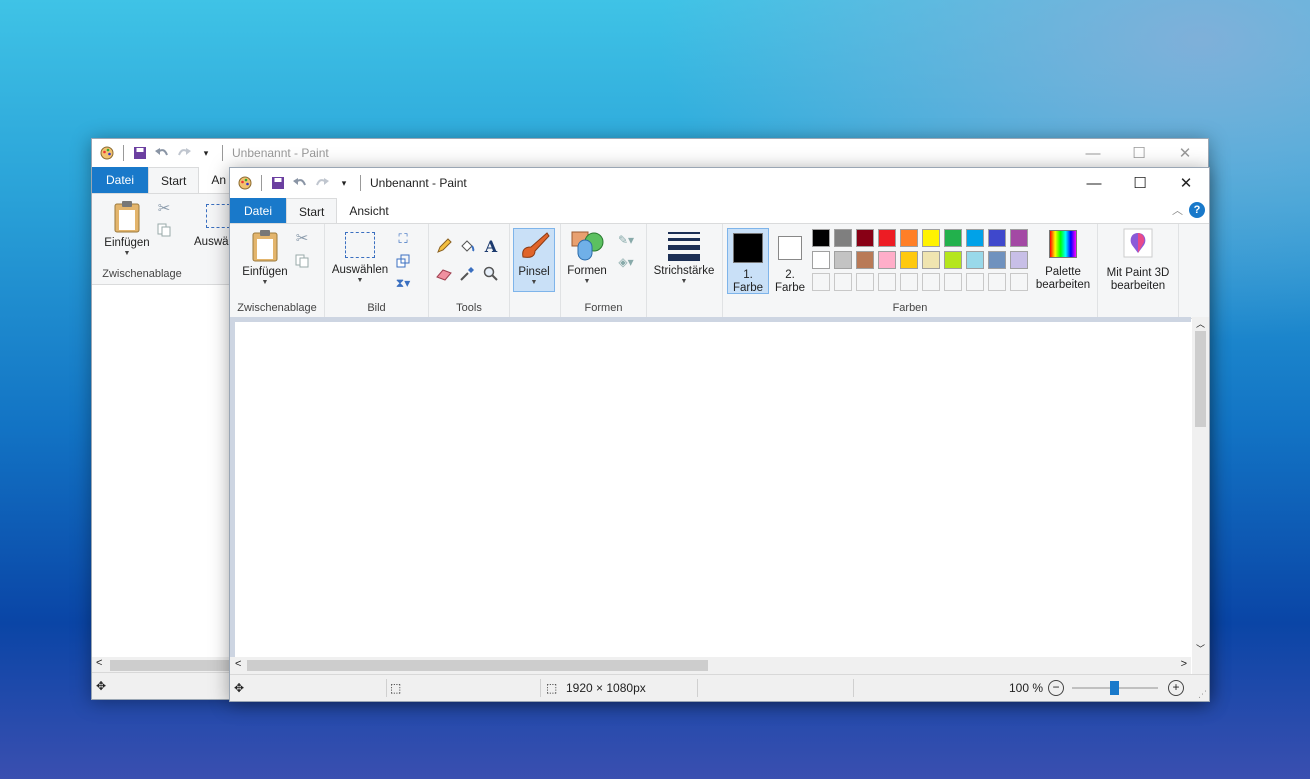 The width and height of the screenshot is (1310, 779). What do you see at coordinates (650, 153) in the screenshot?
I see `back-titlebar: ▾ Unbenannt - Paint — ☐ ✕` at bounding box center [650, 153].